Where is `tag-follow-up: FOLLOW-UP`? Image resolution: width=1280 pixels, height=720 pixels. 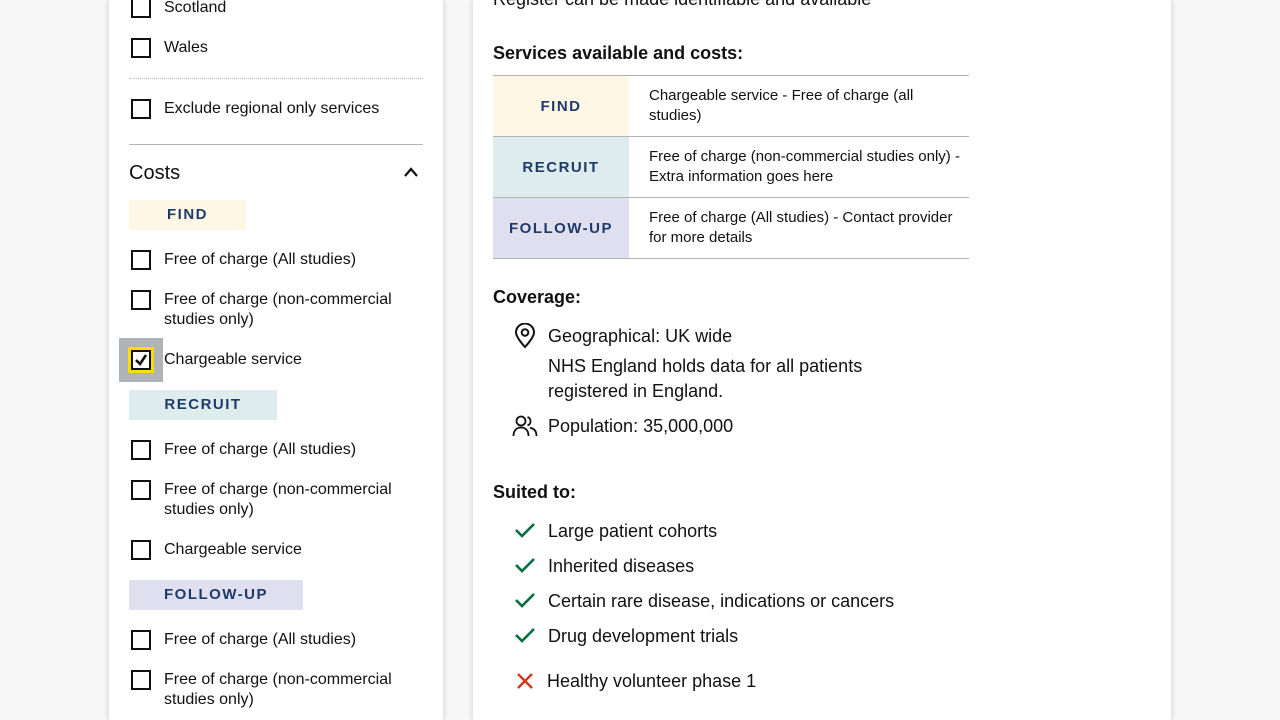
tag-follow-up: FOLLOW-UP is located at coordinates (216, 595).